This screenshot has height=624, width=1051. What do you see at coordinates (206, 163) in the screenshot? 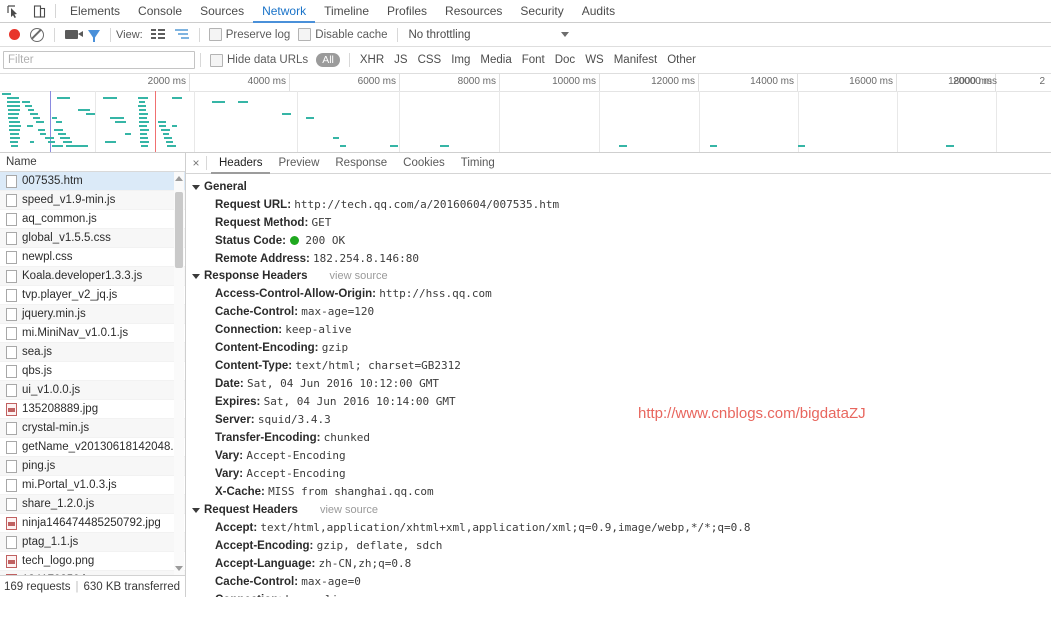
I see `details-tab-divider` at bounding box center [206, 163].